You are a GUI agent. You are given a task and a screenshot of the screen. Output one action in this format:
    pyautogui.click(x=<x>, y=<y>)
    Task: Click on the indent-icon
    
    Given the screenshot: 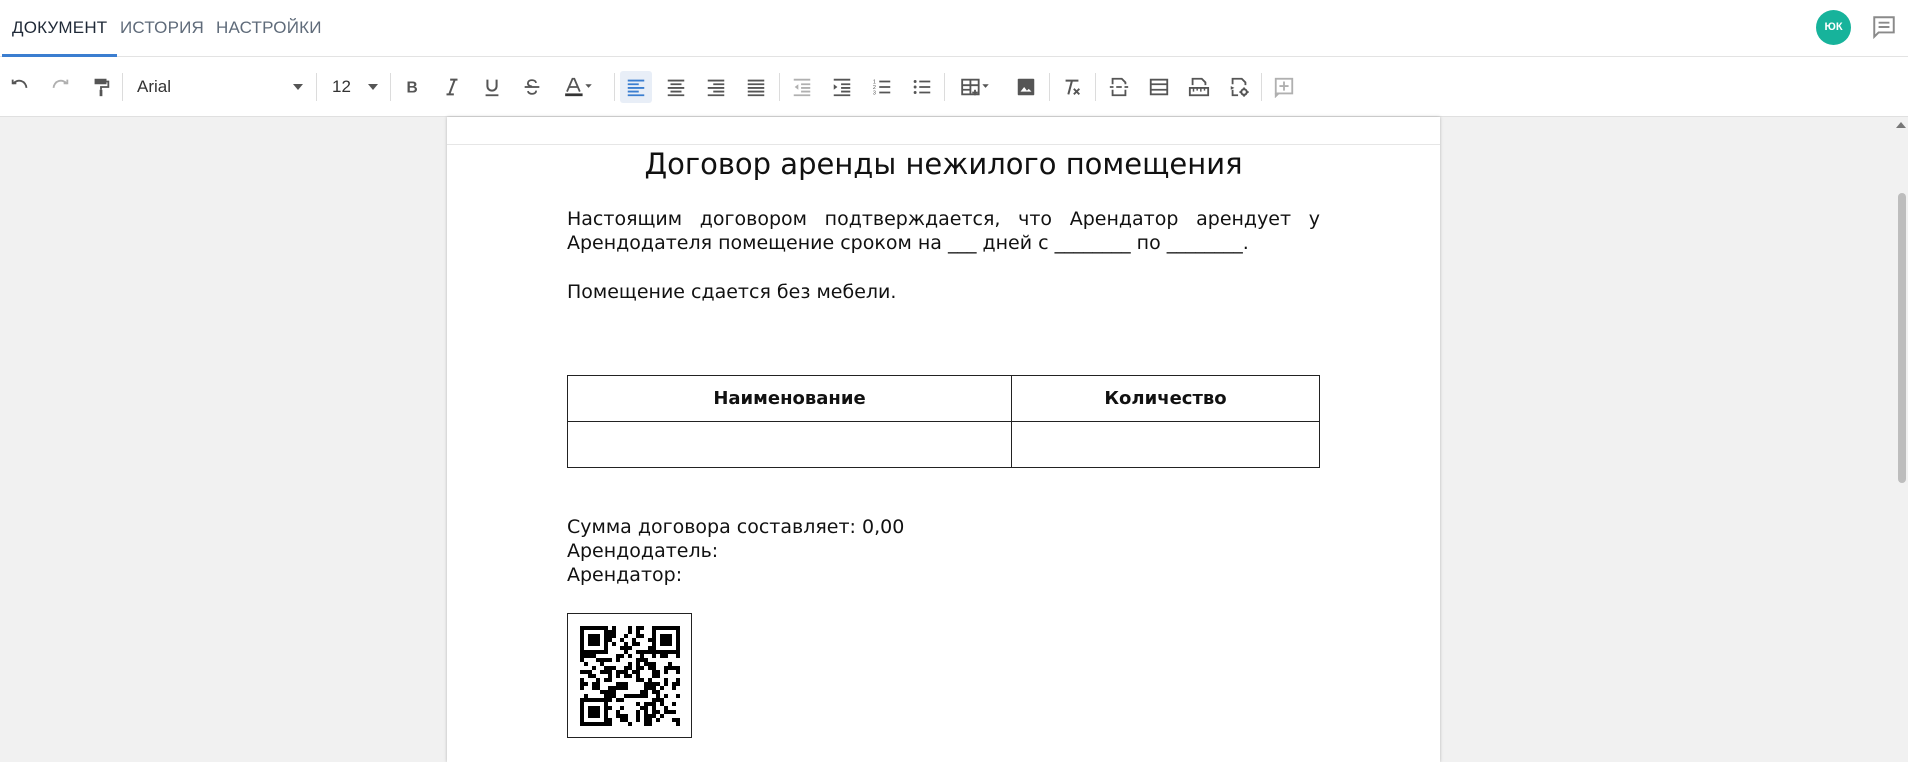 What is the action you would take?
    pyautogui.click(x=842, y=87)
    